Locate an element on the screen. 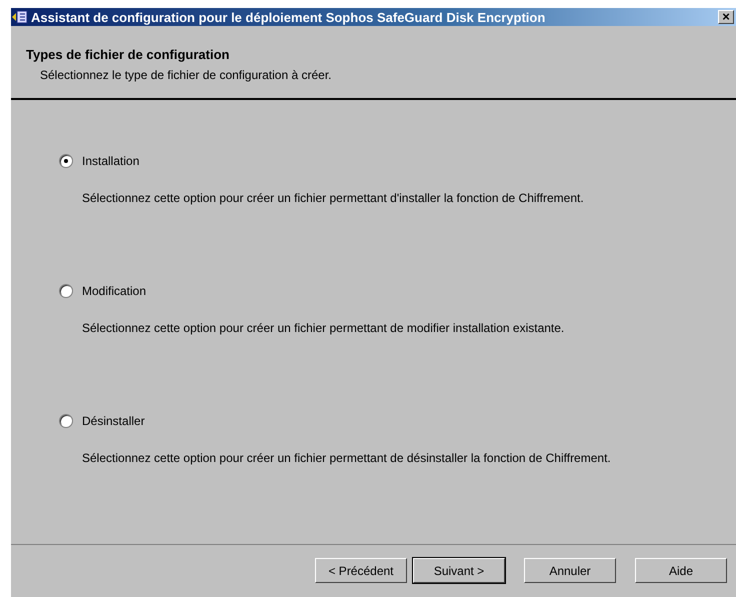 This screenshot has height=597, width=736. option-label: Désinstaller is located at coordinates (113, 421).